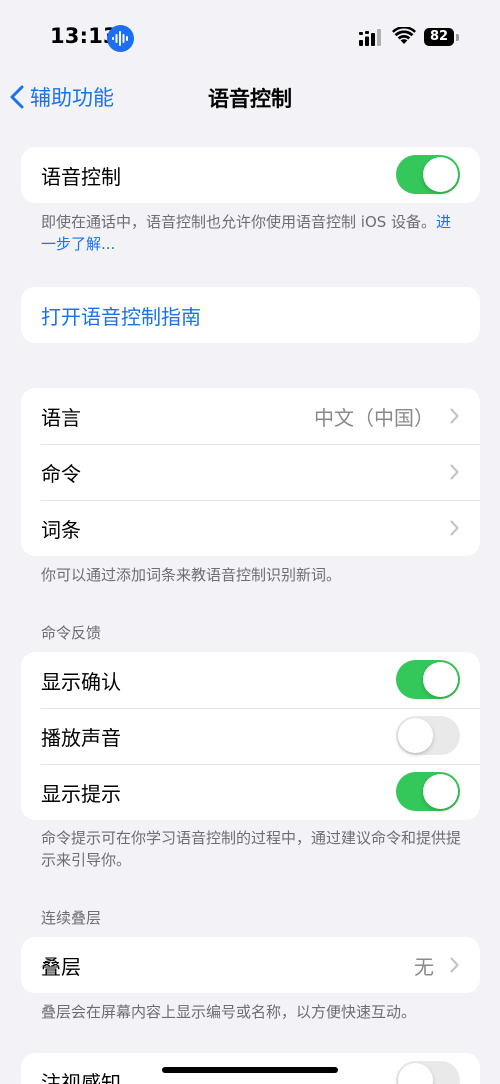 This screenshot has width=500, height=1084. I want to click on continuous-overlay-header: 连续叠层, so click(71, 918).